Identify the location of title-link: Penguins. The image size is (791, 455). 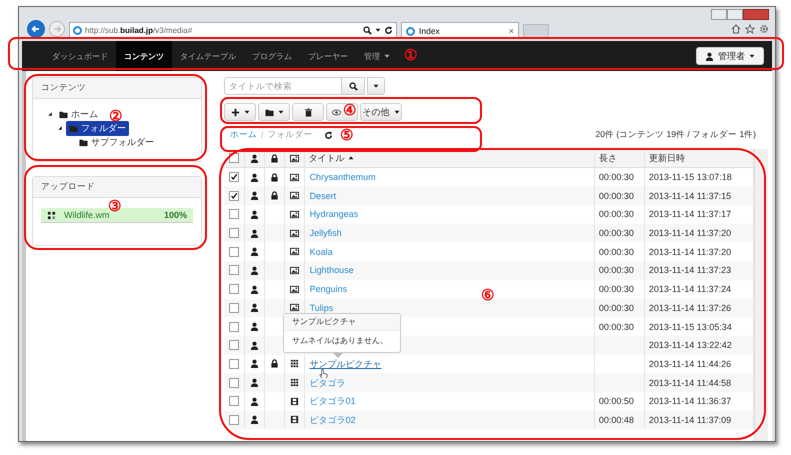
(329, 289).